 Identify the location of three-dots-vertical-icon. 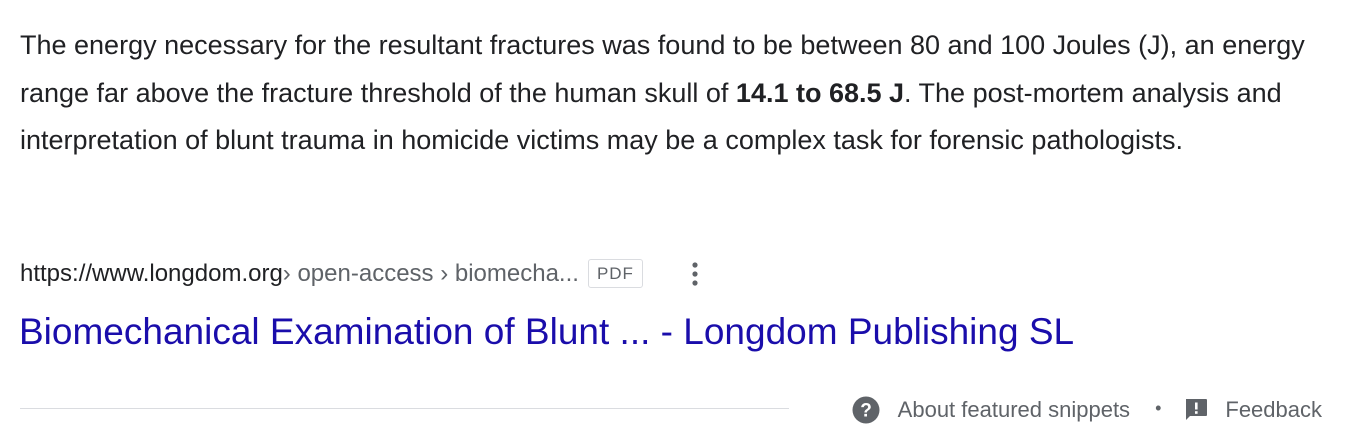
(695, 274).